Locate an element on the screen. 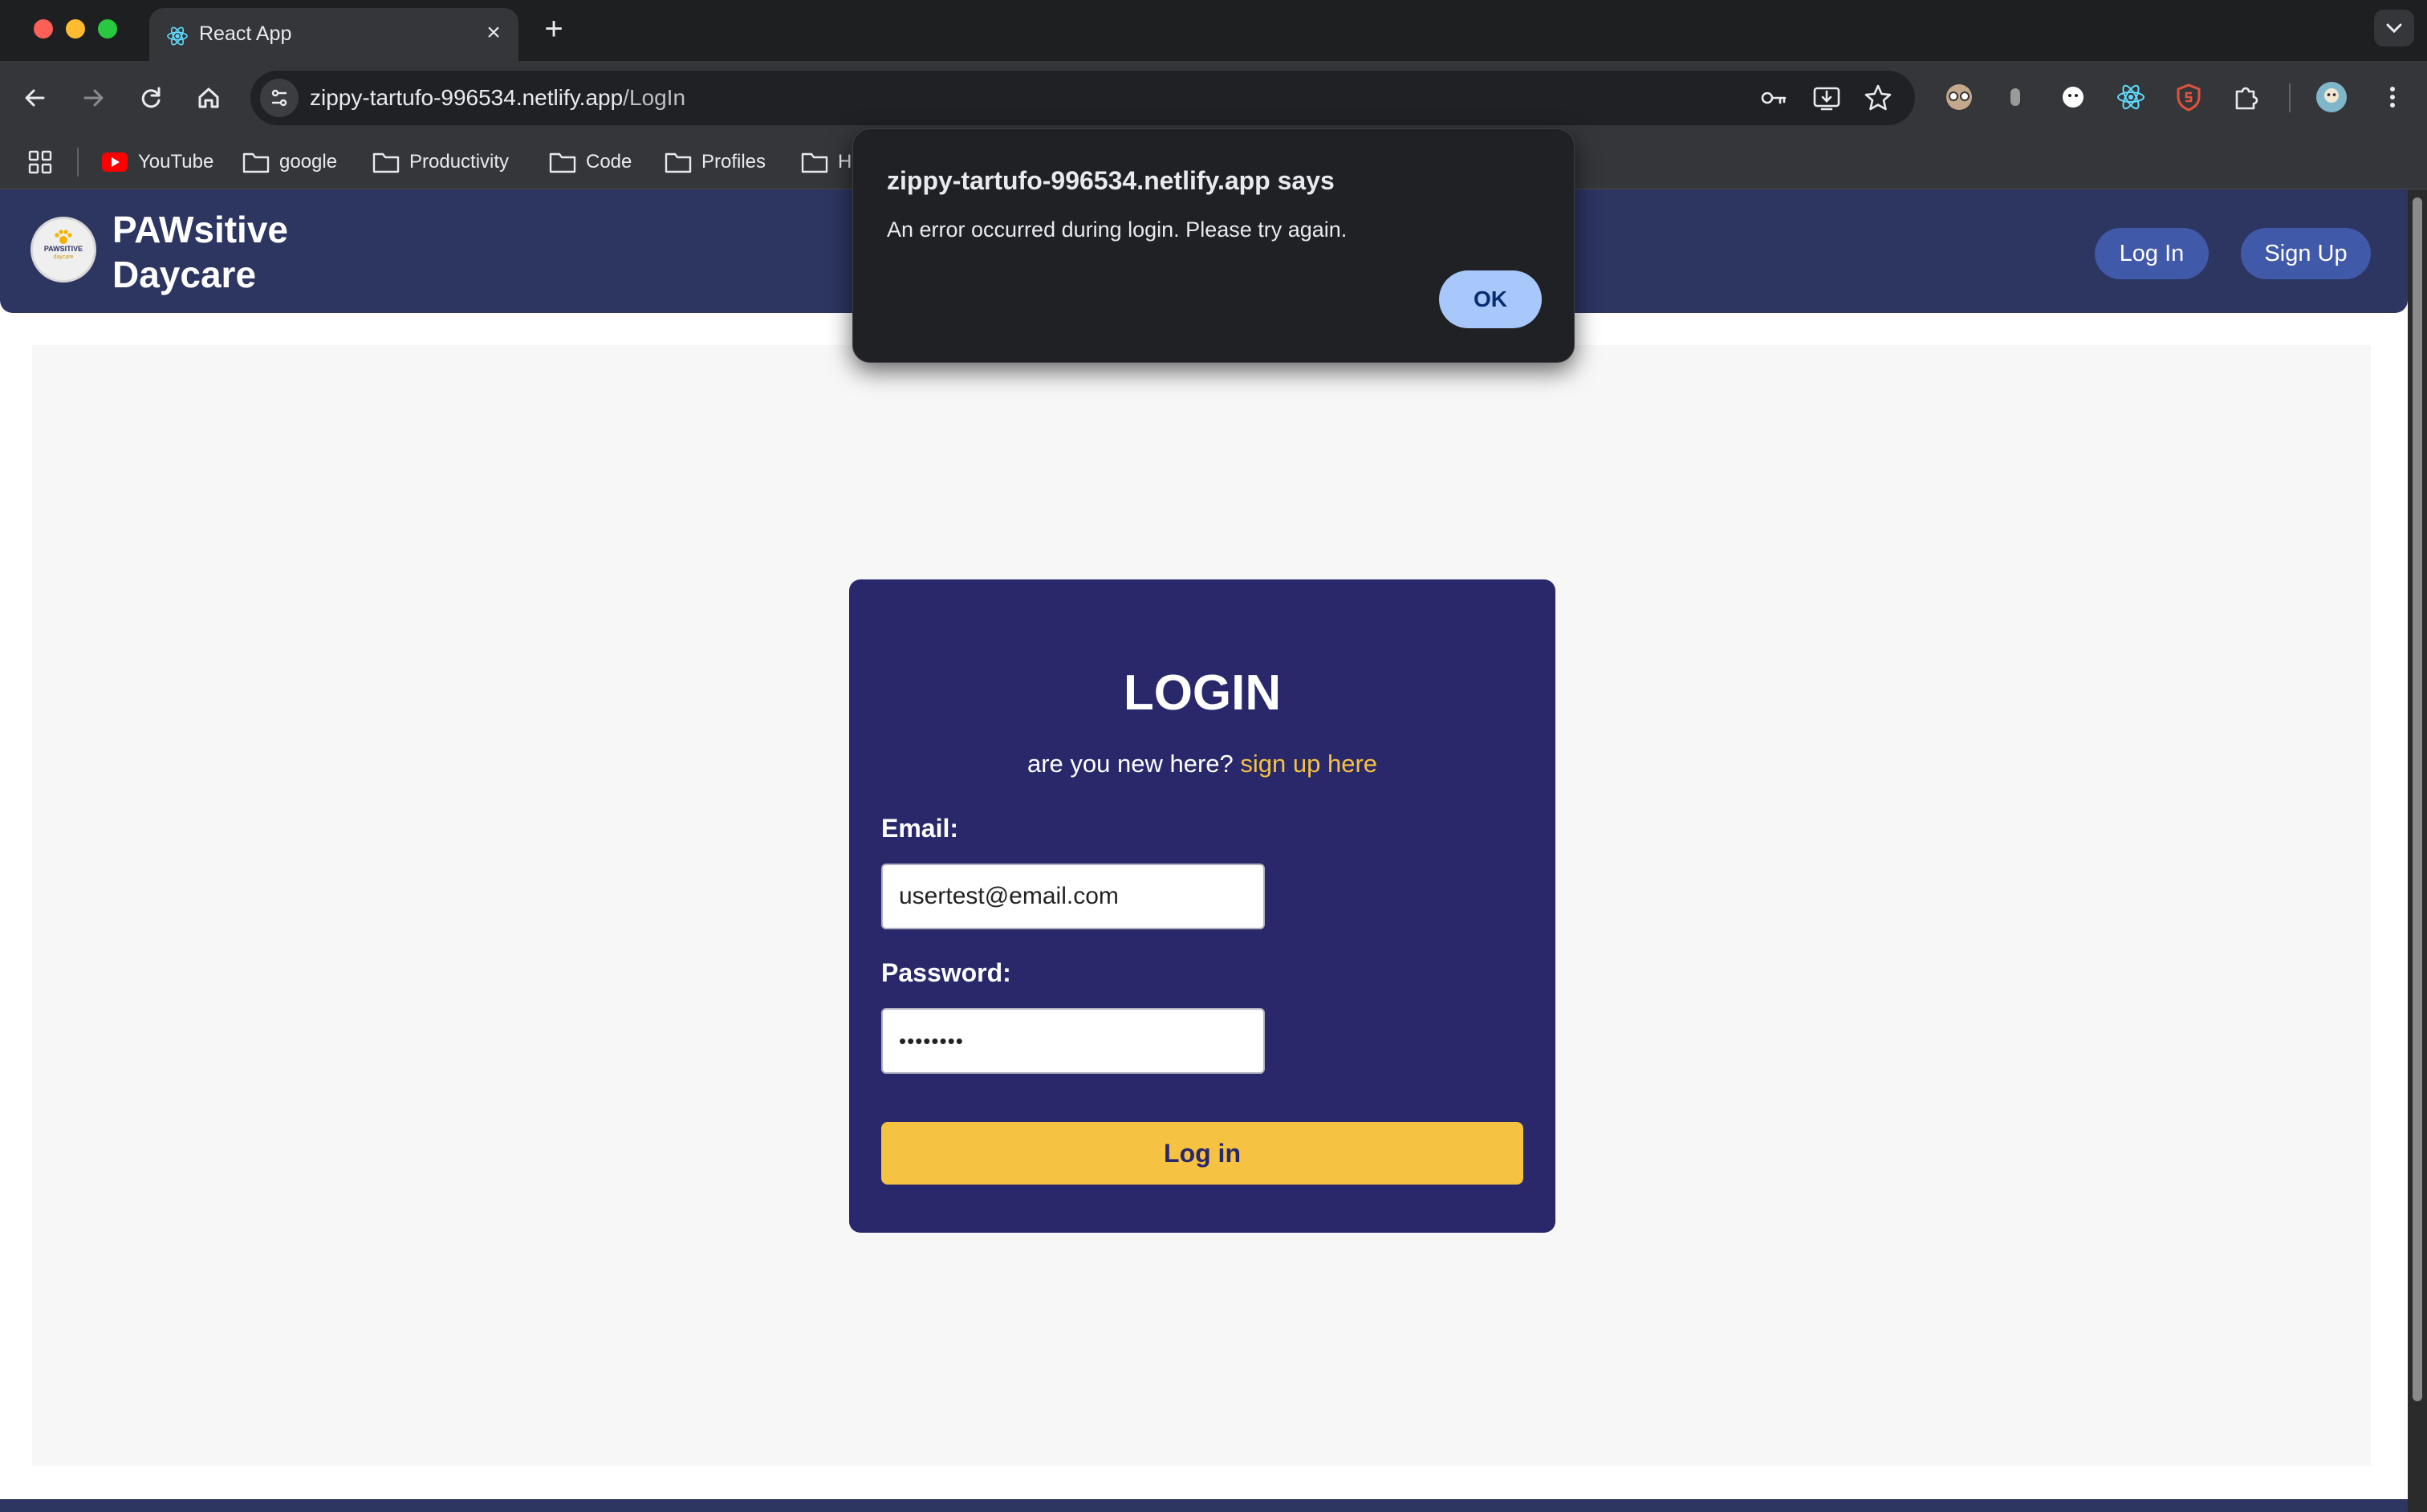  logo-text: PAWSITIVE is located at coordinates (63, 249).